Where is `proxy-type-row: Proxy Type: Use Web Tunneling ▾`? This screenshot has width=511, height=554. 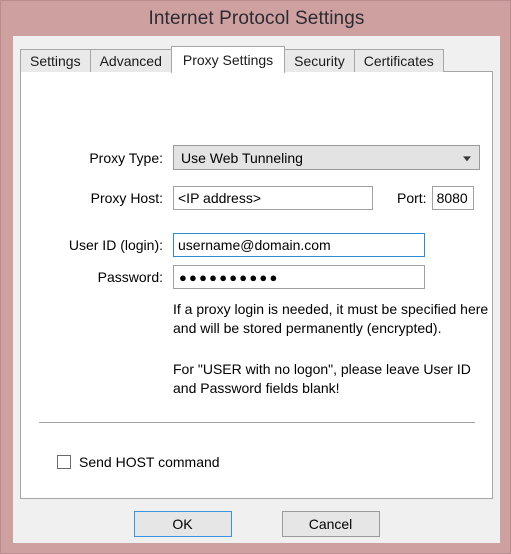 proxy-type-row: Proxy Type: Use Web Tunneling ▾ is located at coordinates (251, 157).